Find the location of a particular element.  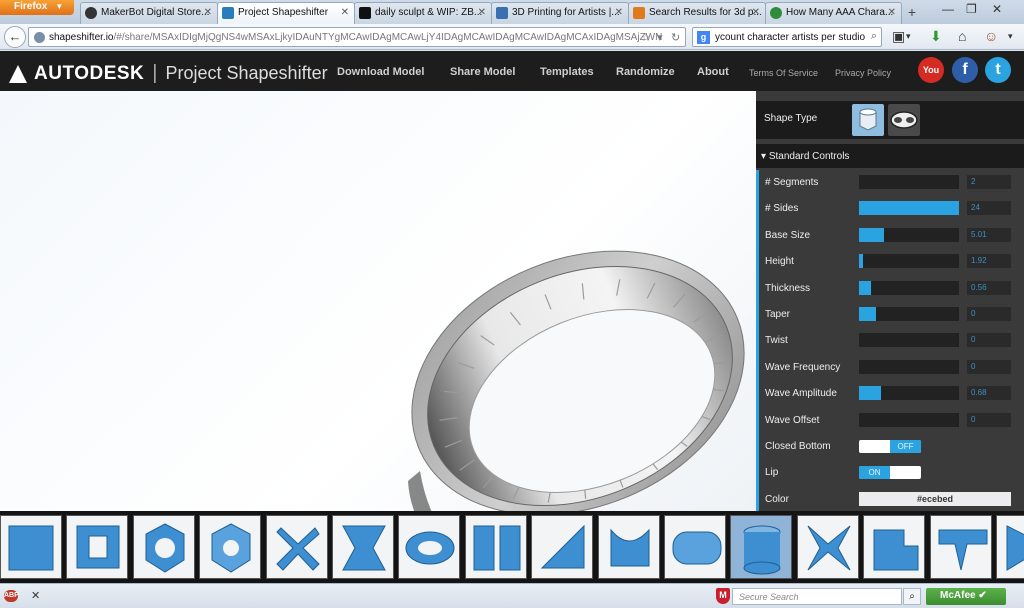

tab-shapeshifter: Project Shapeshifter ✕ is located at coordinates (286, 13).